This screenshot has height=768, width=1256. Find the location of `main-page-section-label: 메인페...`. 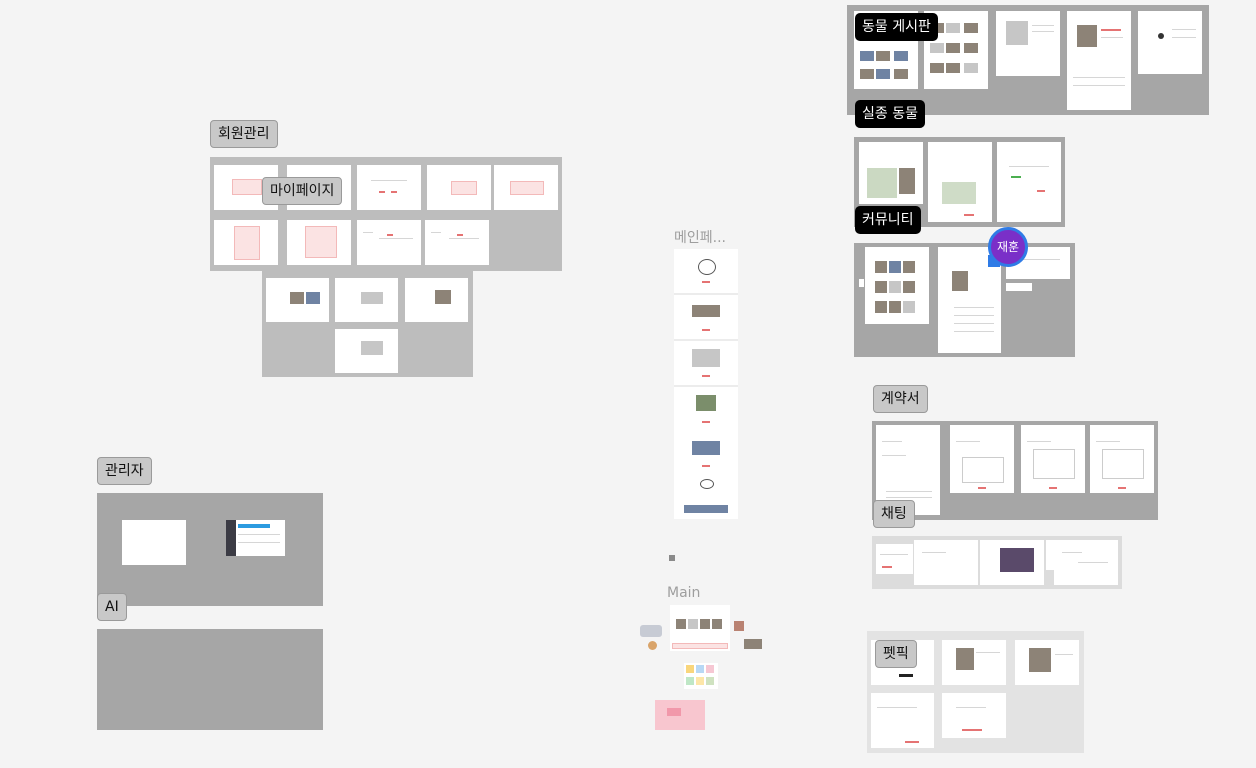

main-page-section-label: 메인페... is located at coordinates (700, 237).